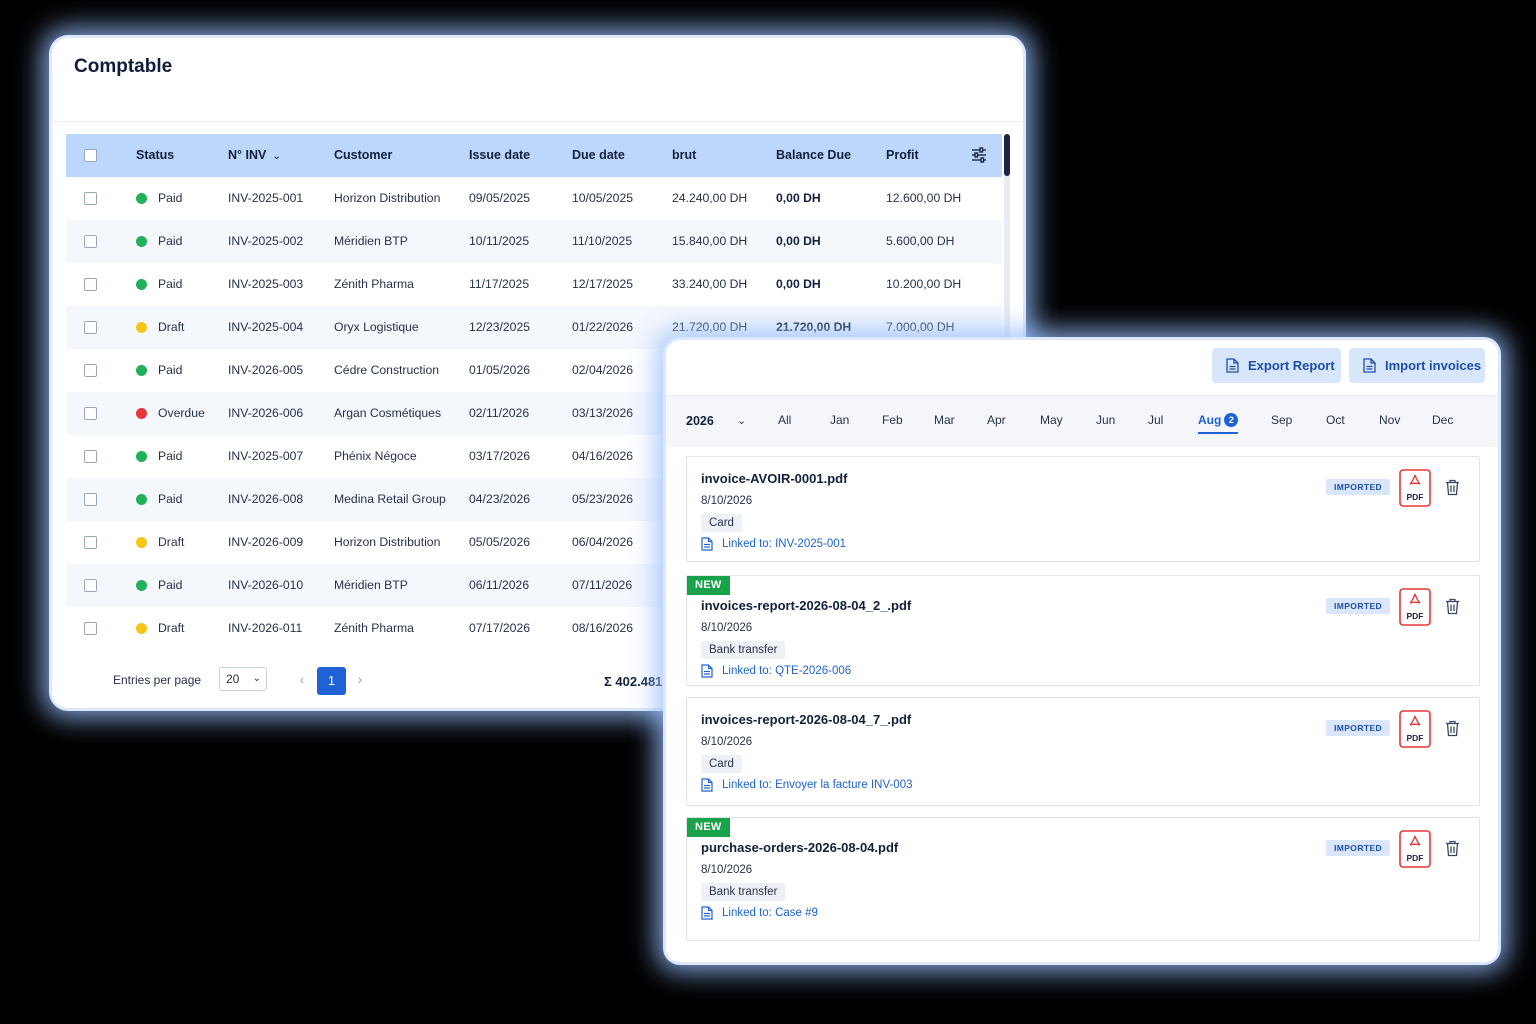 Image resolution: width=1536 pixels, height=1024 pixels. I want to click on row-customer: Oryx Logistique, so click(376, 327).